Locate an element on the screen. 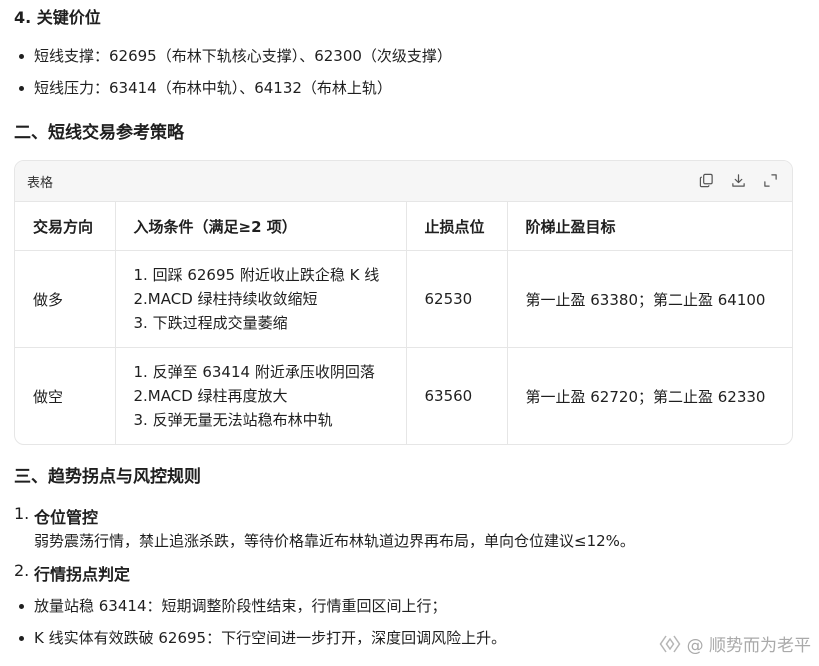  key-levels-heading: 4. 关键价位 is located at coordinates (57, 17).